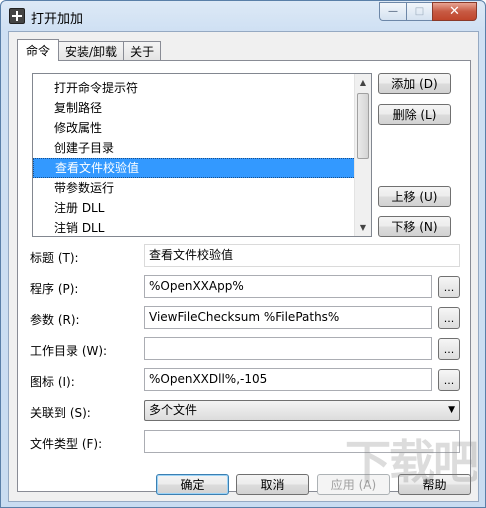  I want to click on list-item: 创建子目录, so click(194, 148).